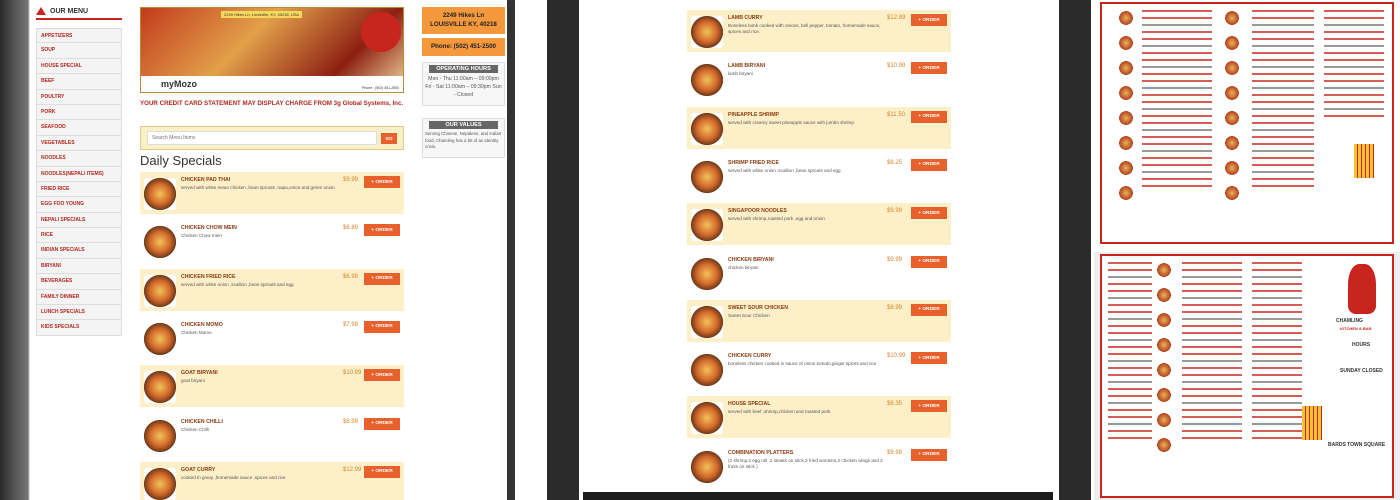 The width and height of the screenshot is (1400, 500). I want to click on address-line1: 2249 Hikes Ln, so click(463, 15).